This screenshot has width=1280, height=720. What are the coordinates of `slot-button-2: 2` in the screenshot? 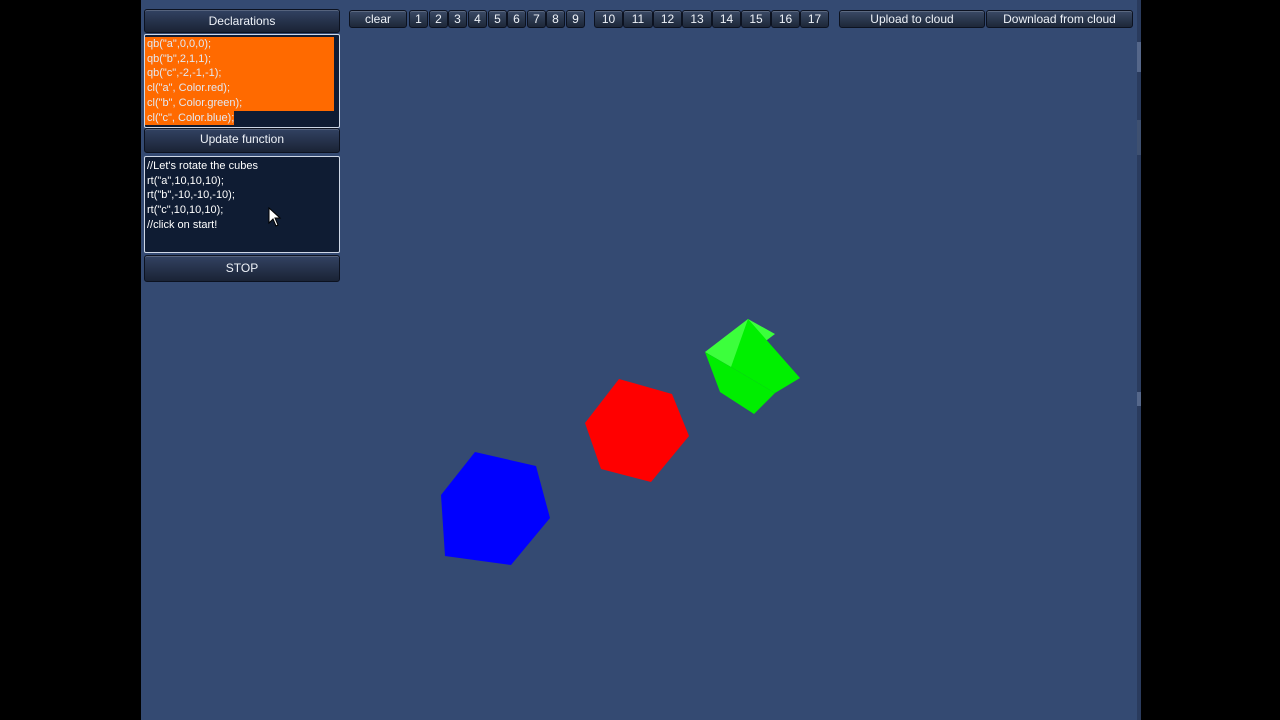 It's located at (438, 19).